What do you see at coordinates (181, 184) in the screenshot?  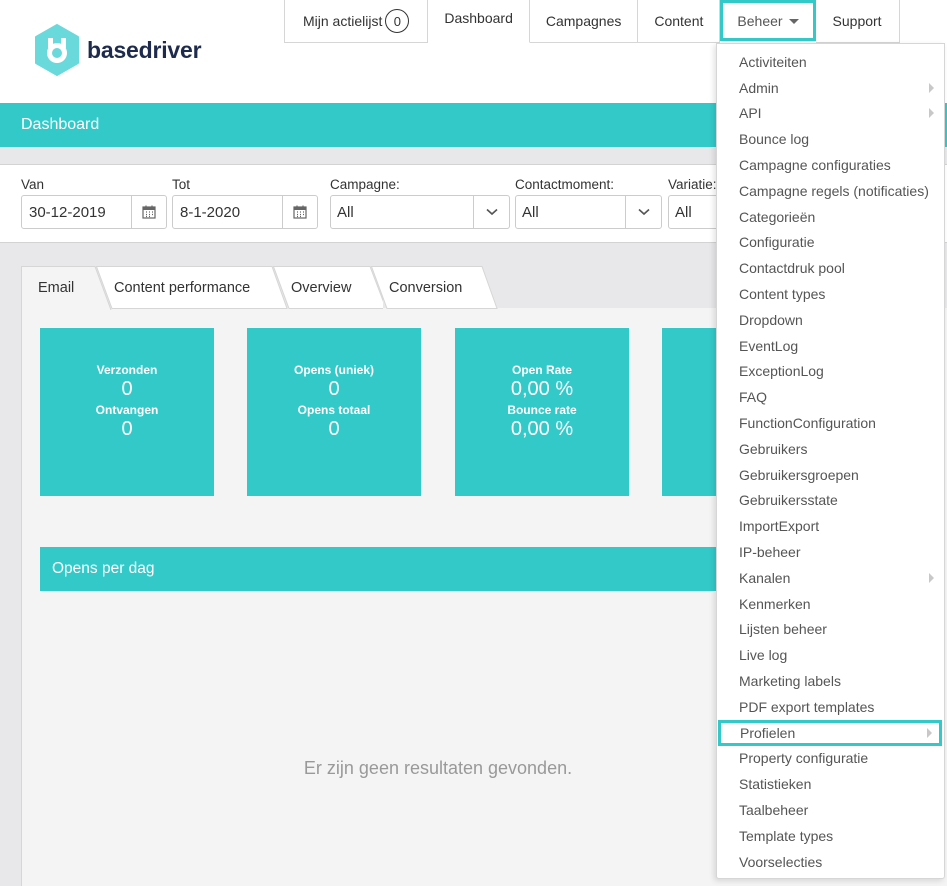 I see `tot-label: Tot` at bounding box center [181, 184].